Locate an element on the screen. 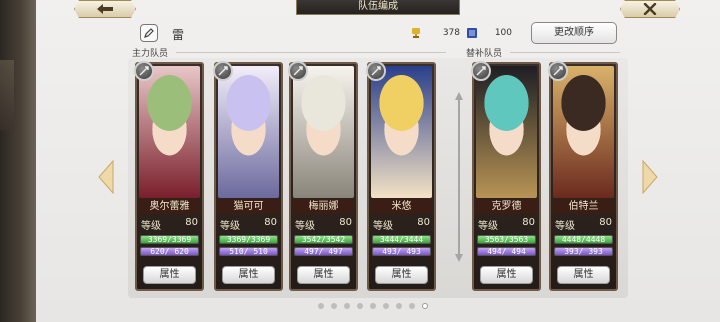  close-button is located at coordinates (650, 9).